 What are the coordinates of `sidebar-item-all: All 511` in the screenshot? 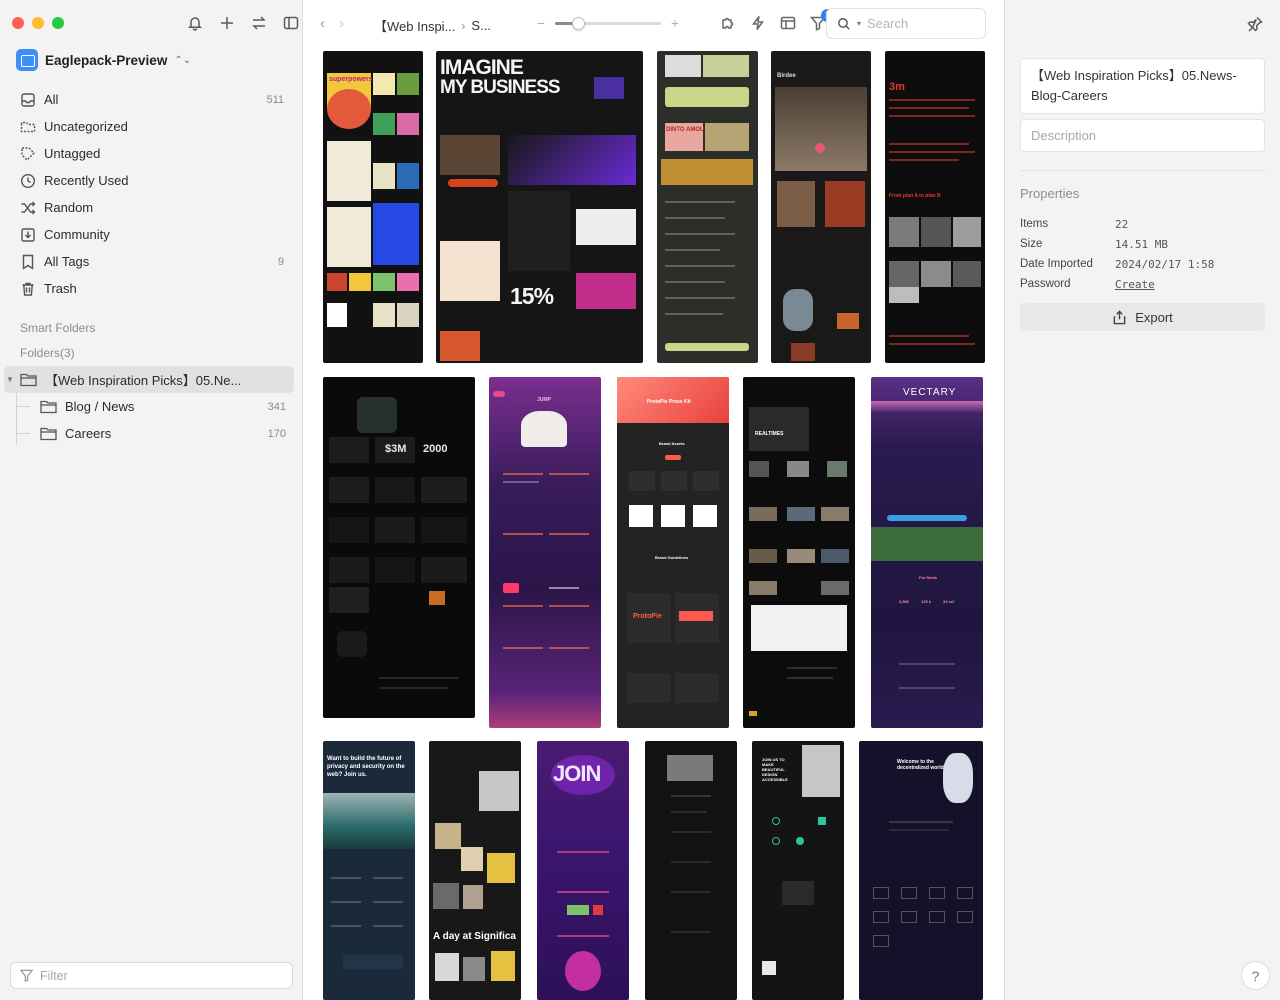 It's located at (153, 99).